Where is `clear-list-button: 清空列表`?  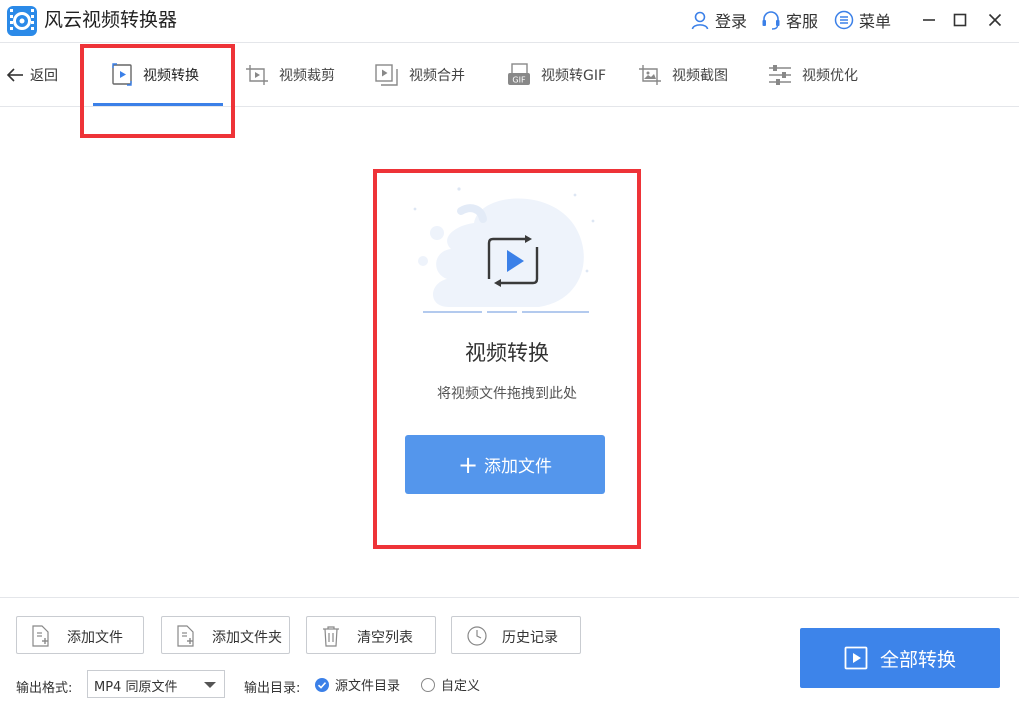 clear-list-button: 清空列表 is located at coordinates (371, 635).